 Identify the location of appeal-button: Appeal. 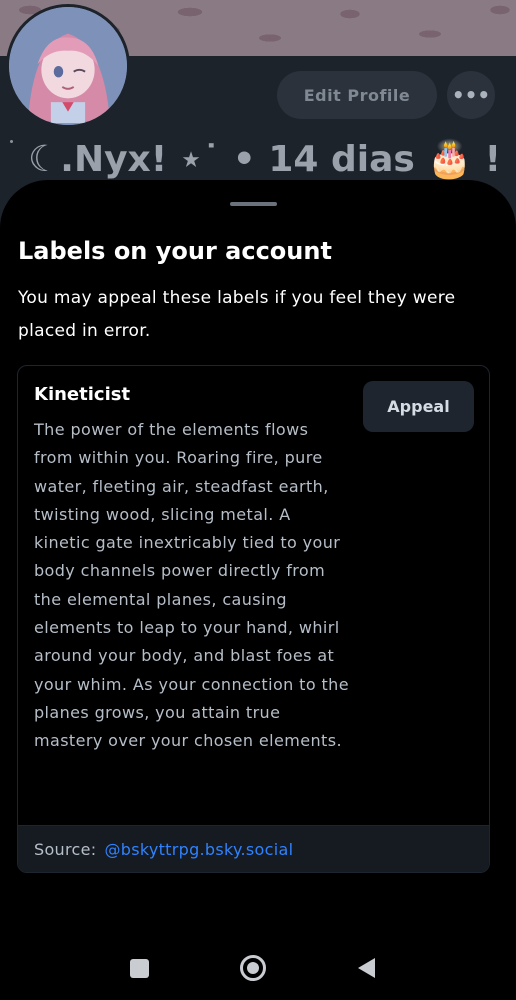
(418, 406).